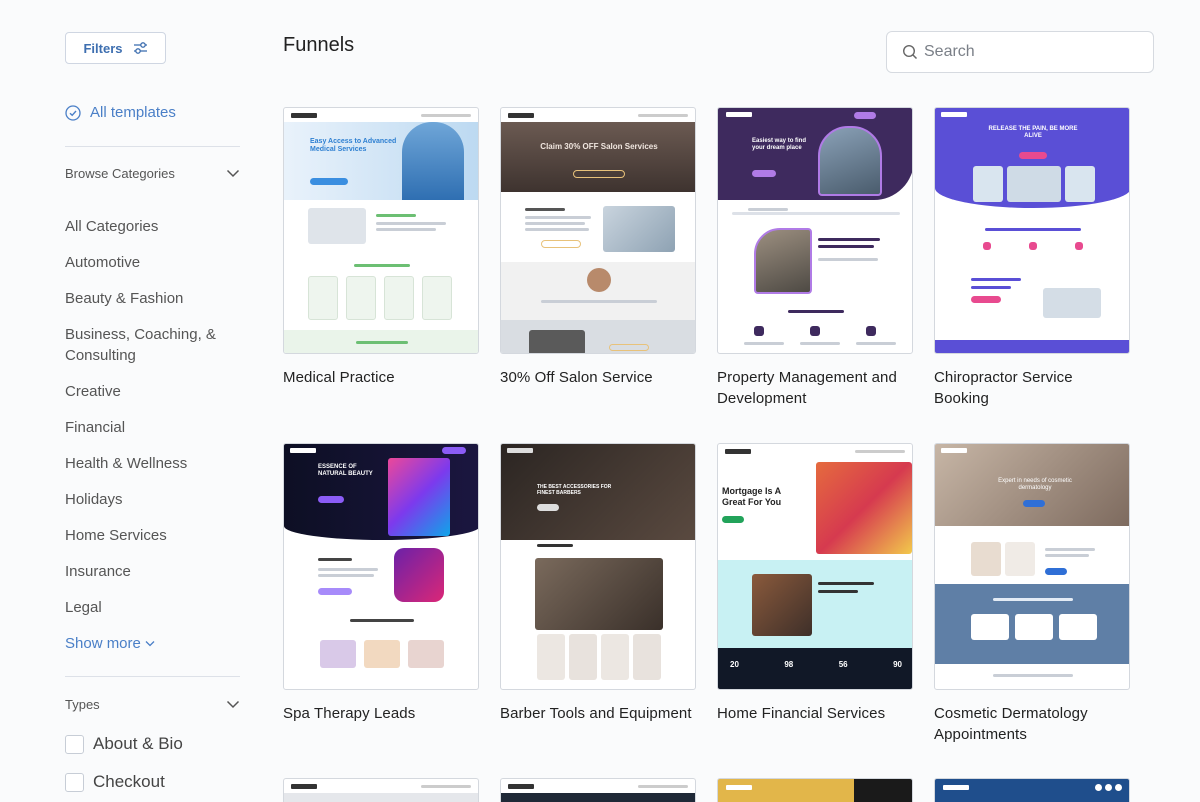 This screenshot has height=802, width=1200. Describe the element at coordinates (752, 496) in the screenshot. I see `thumbnail-headline: Mortgage Is A Great For You` at that location.